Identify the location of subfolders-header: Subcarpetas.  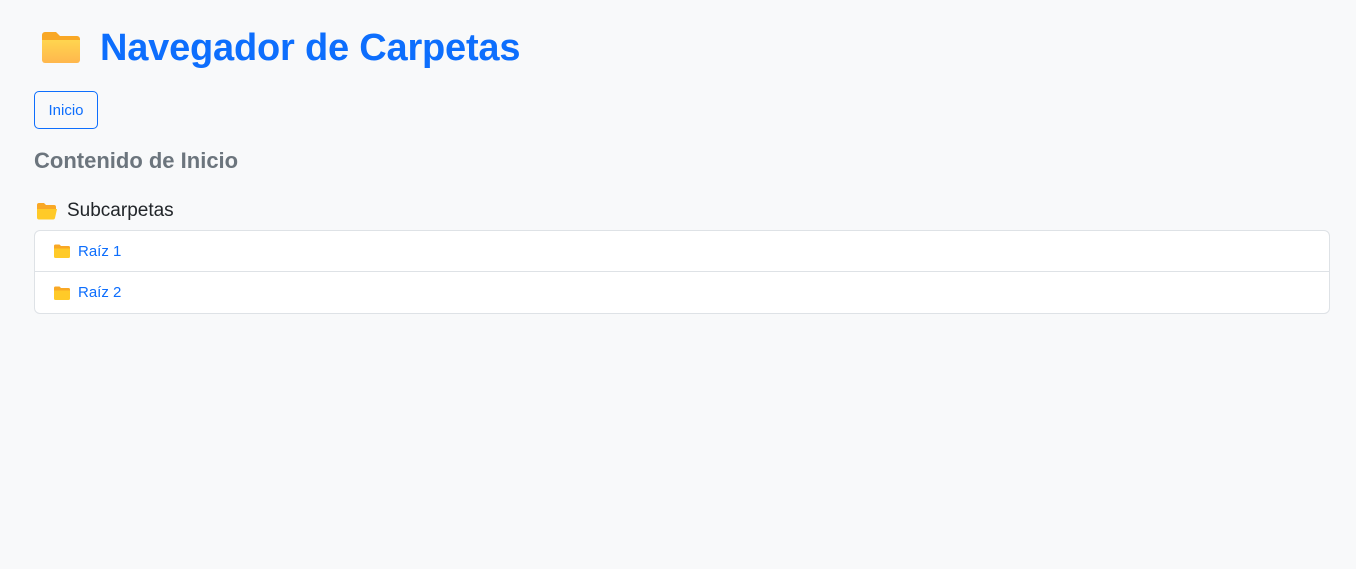
(105, 211).